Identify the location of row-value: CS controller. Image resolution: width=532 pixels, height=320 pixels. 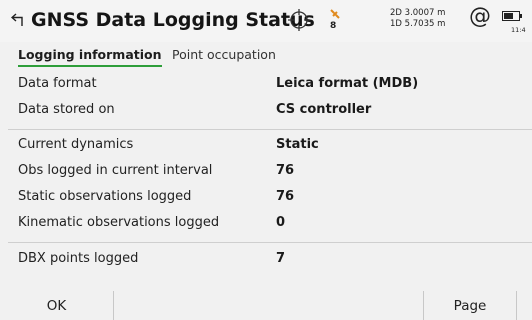
(324, 109).